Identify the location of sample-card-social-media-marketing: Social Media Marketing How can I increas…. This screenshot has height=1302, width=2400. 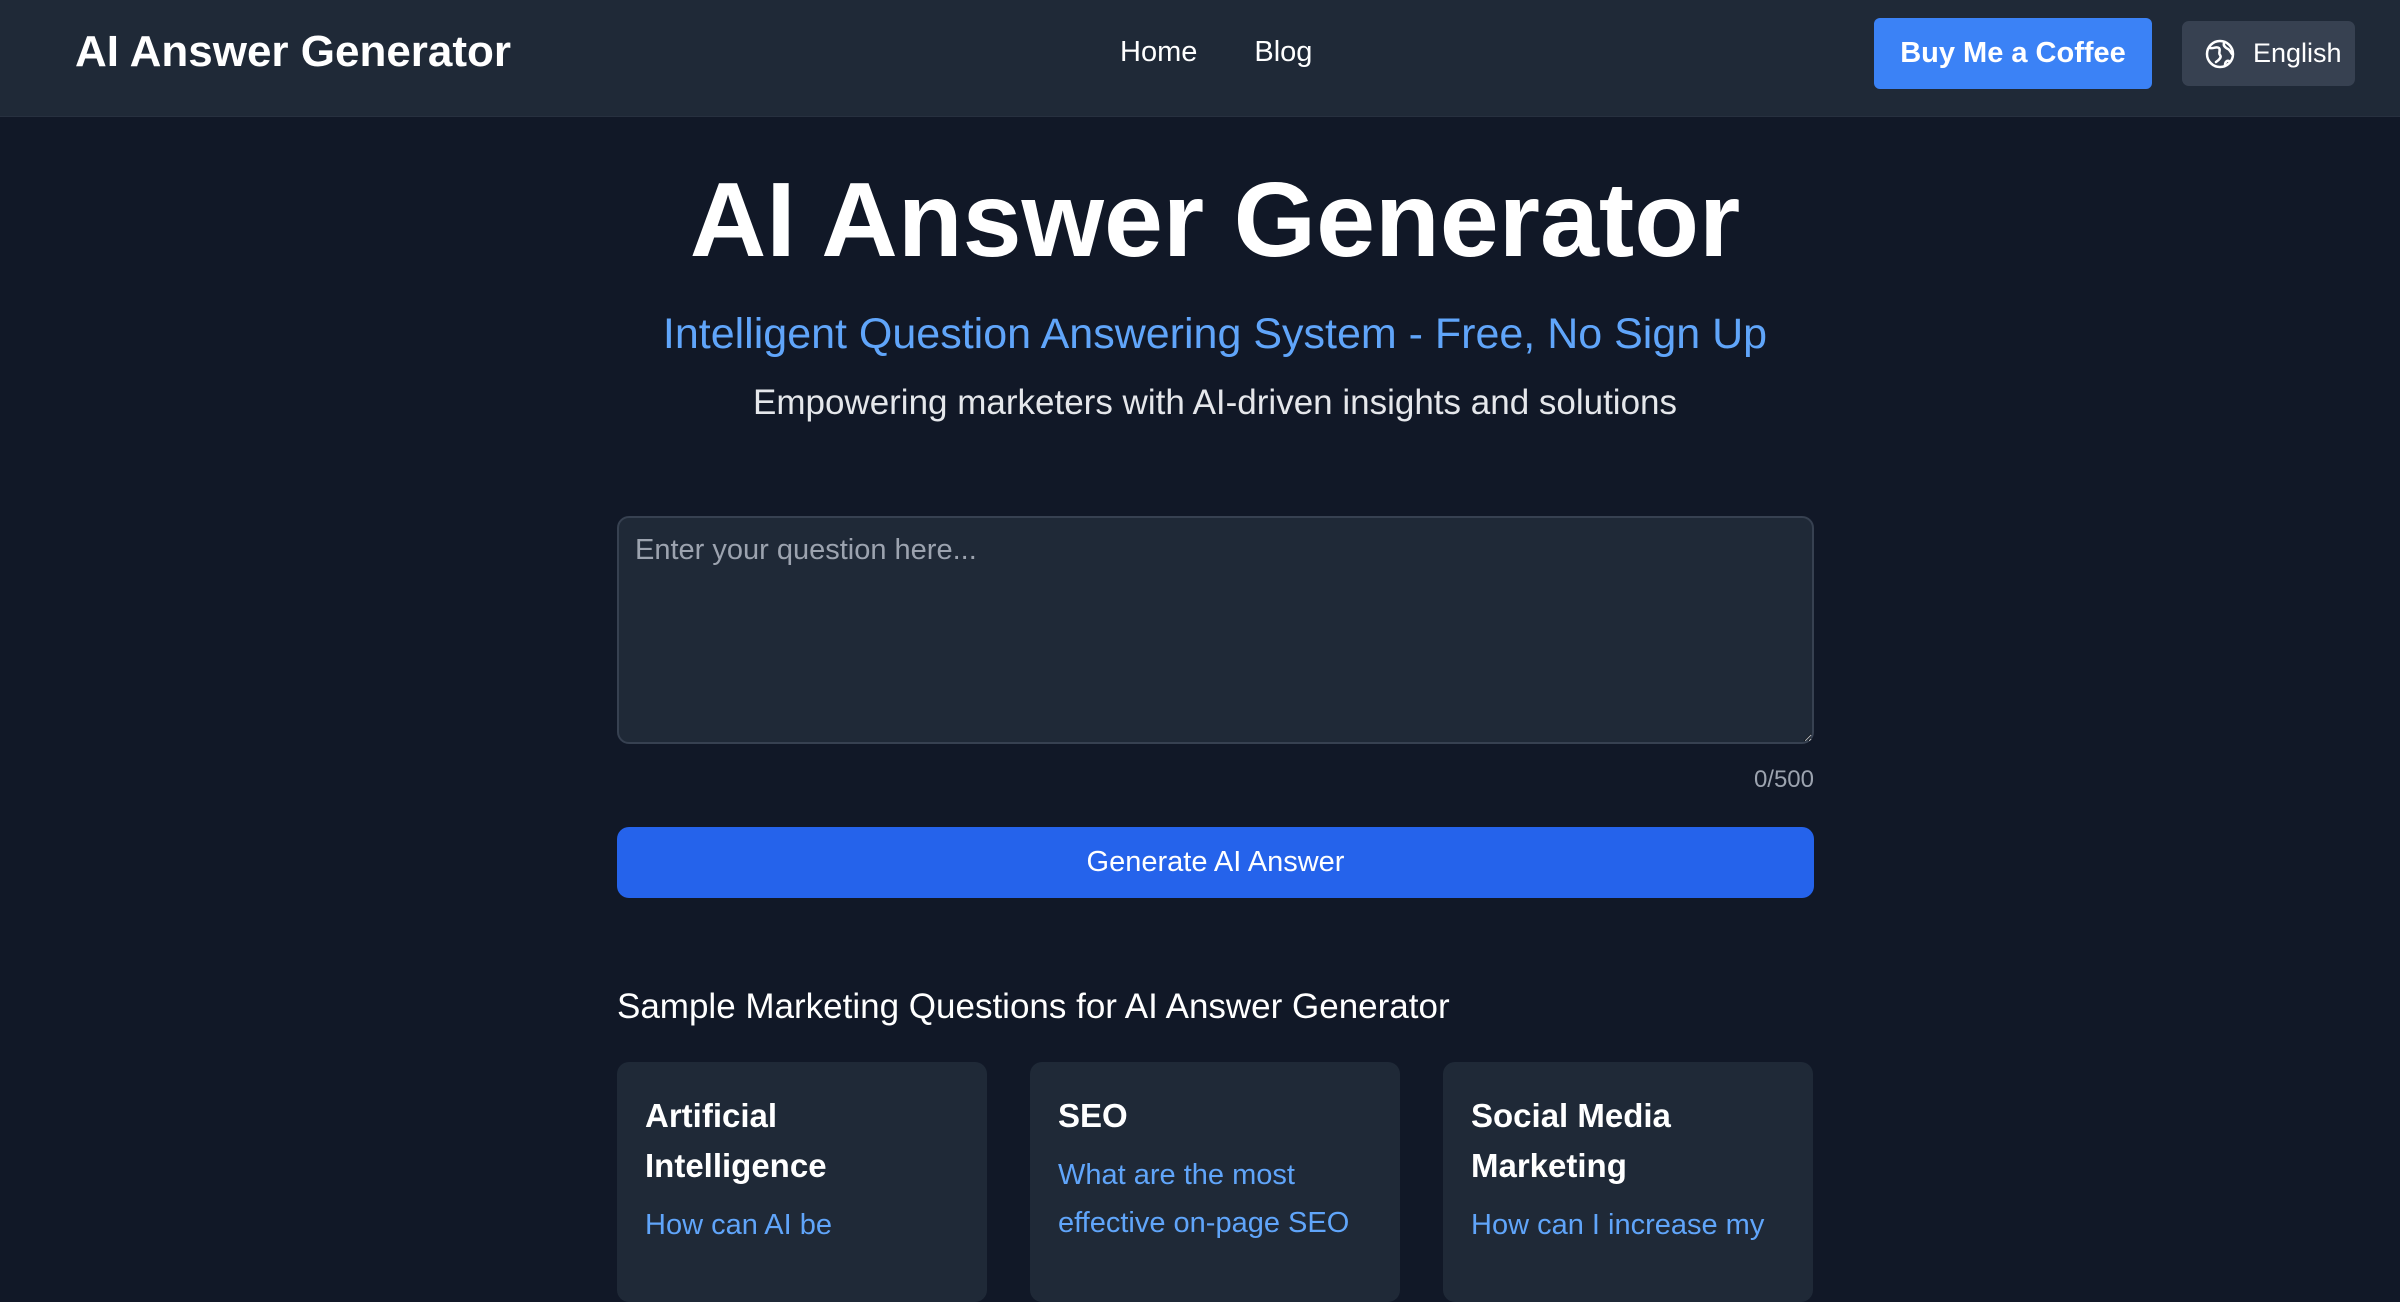
(1628, 1182).